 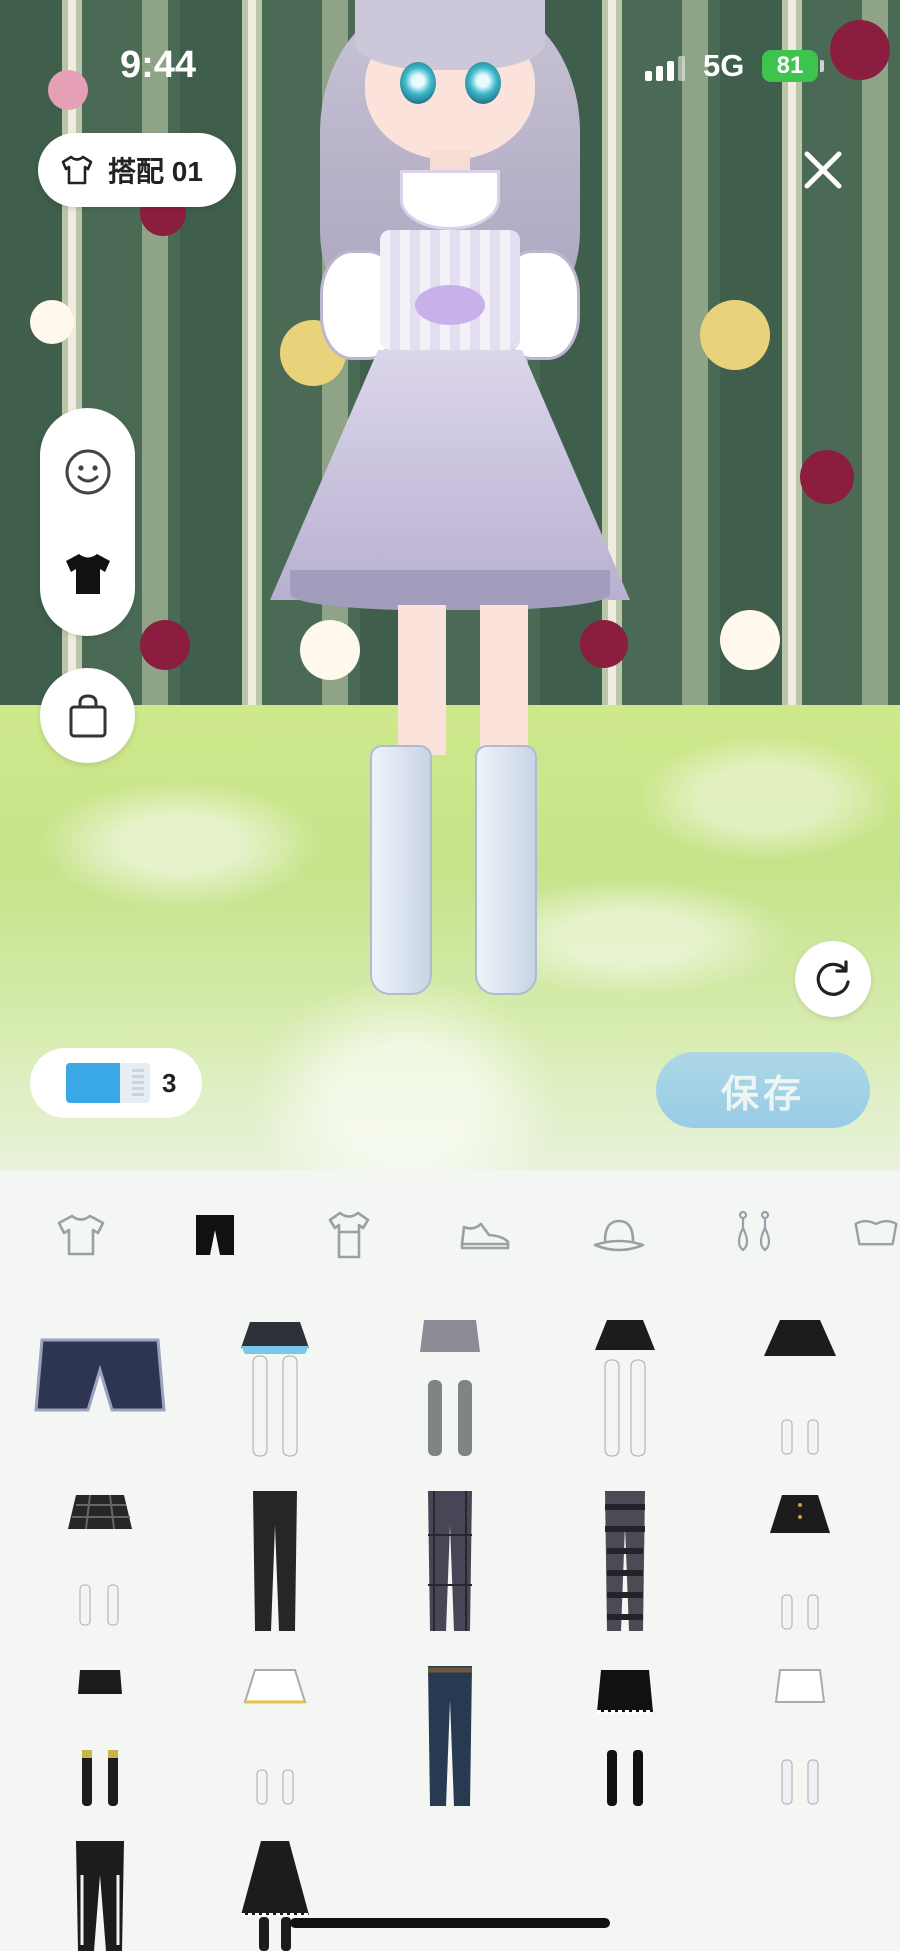 I want to click on black-shorts-icon, so click(x=100, y=1738).